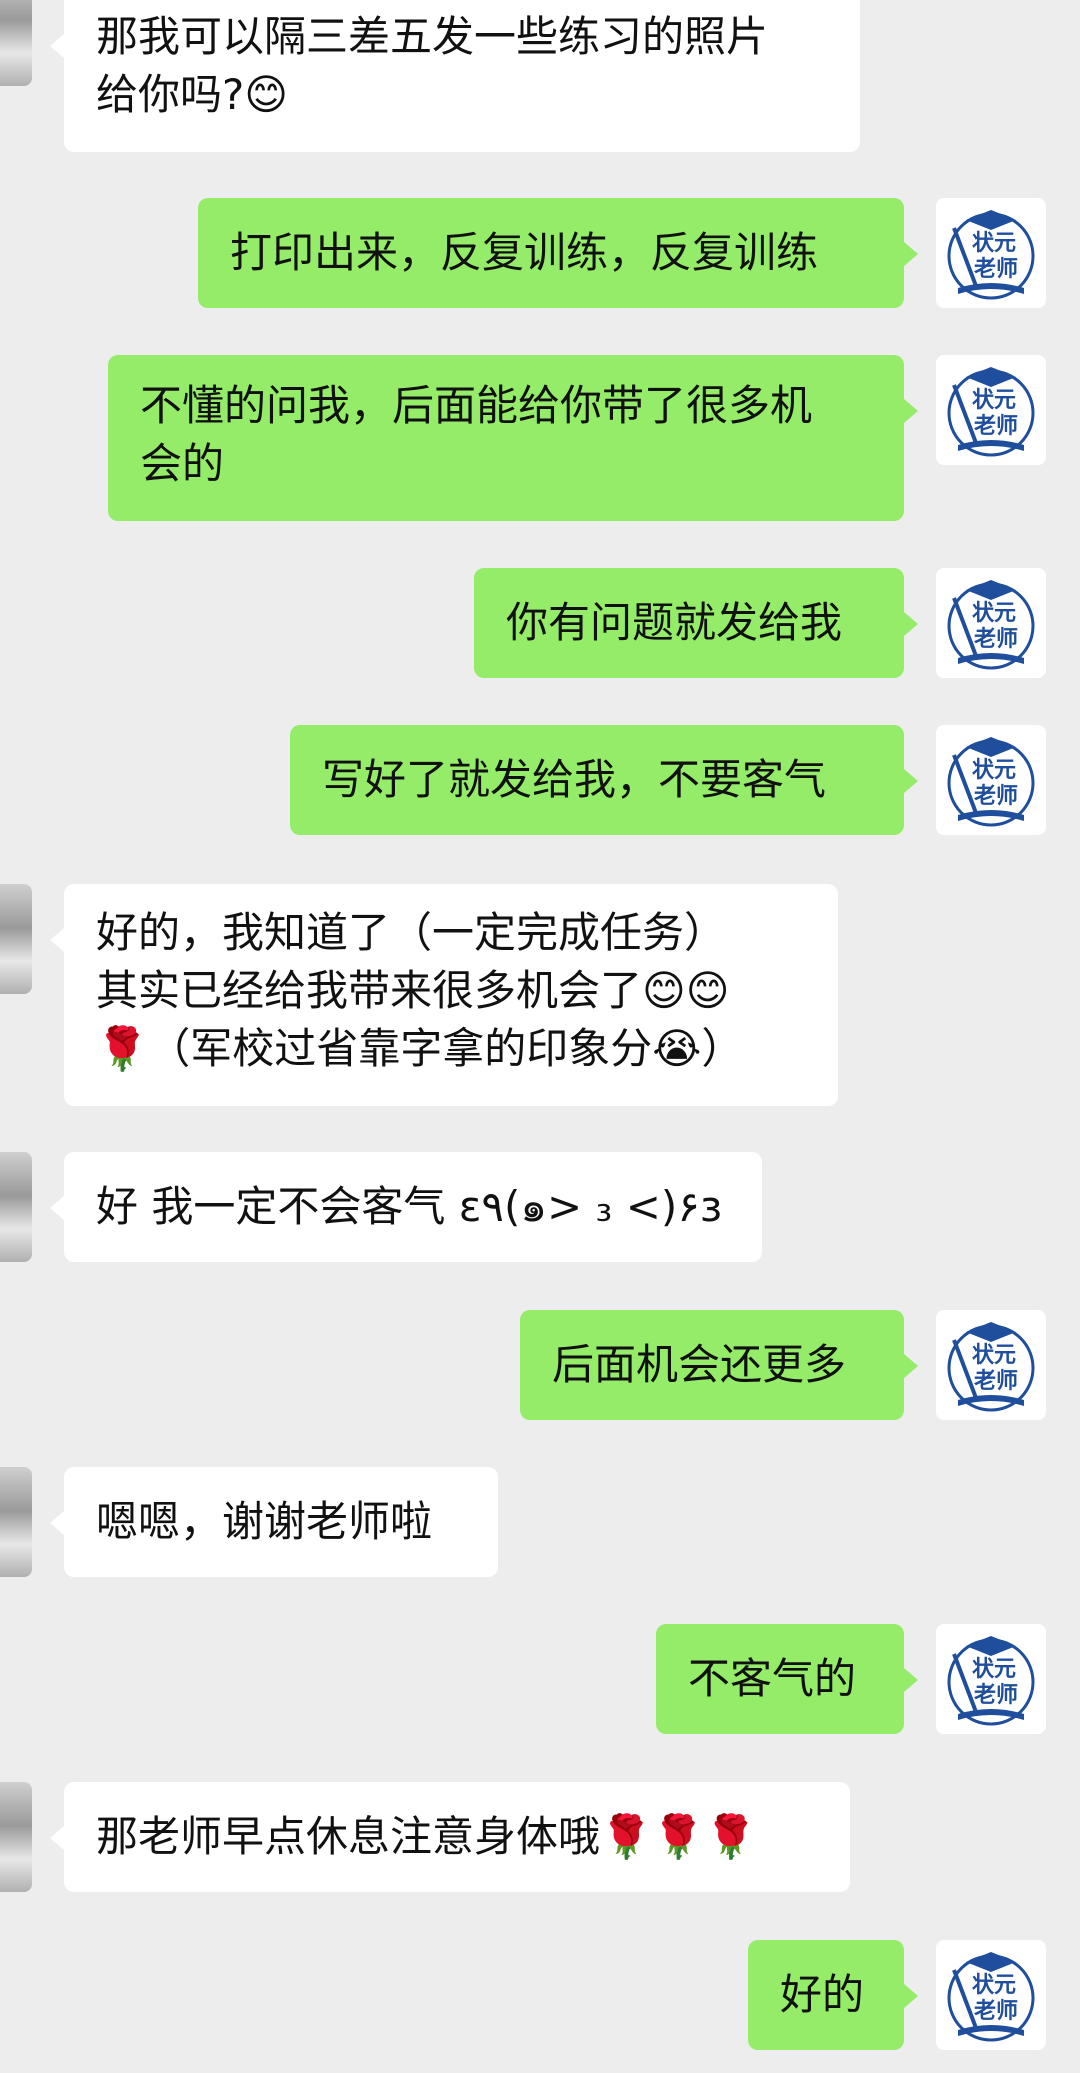 The image size is (1080, 2073). Describe the element at coordinates (719, 1365) in the screenshot. I see `message-bubble-right: 后面机会还更多` at that location.